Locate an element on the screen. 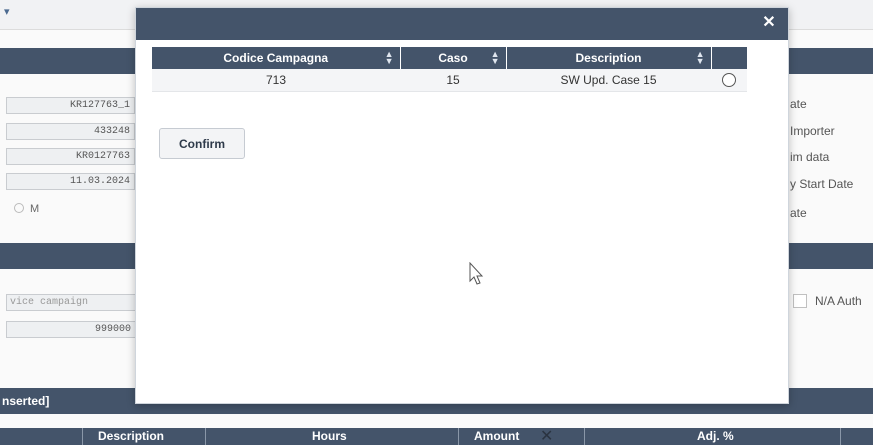  mouse-cursor-icon is located at coordinates (476, 273).